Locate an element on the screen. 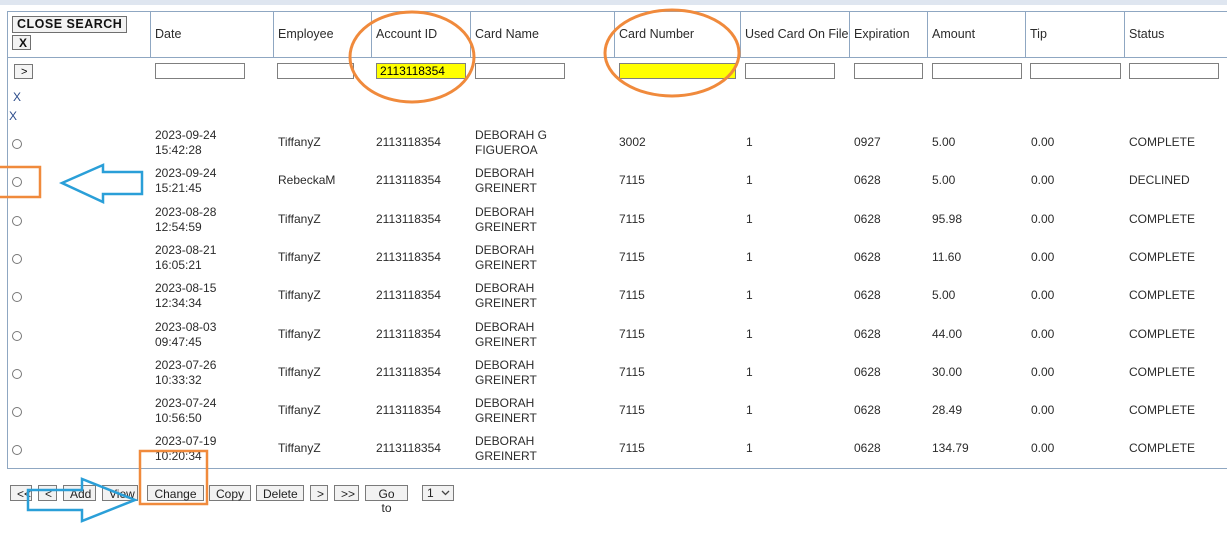  cell-date: 2023-07-26 10:33:32 is located at coordinates (185, 373).